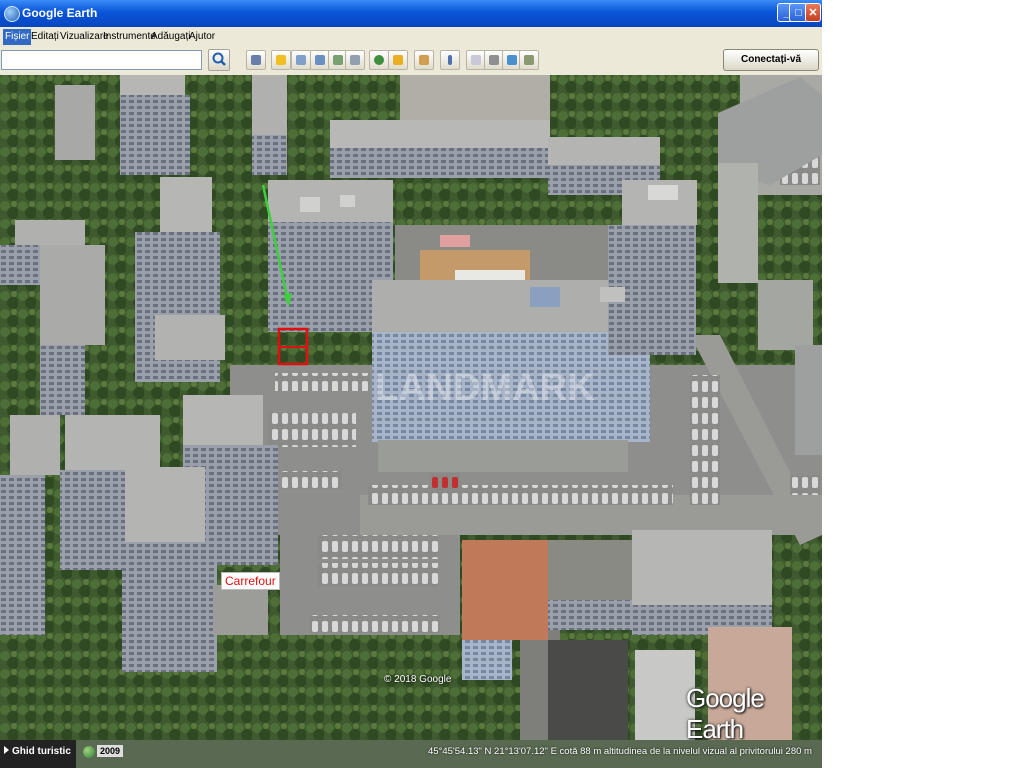 This screenshot has width=1024, height=768. What do you see at coordinates (485, 388) in the screenshot?
I see `watermark: LANDMARK` at bounding box center [485, 388].